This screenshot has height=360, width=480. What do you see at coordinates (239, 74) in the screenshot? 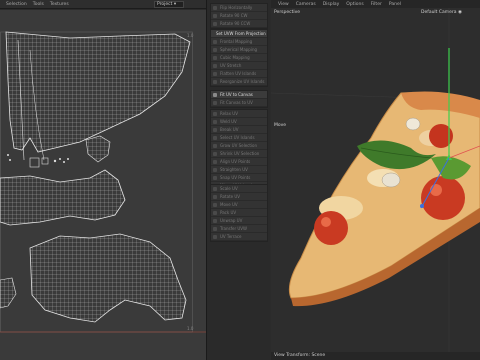
I see `tool-item: Flatten UV Islands` at bounding box center [239, 74].